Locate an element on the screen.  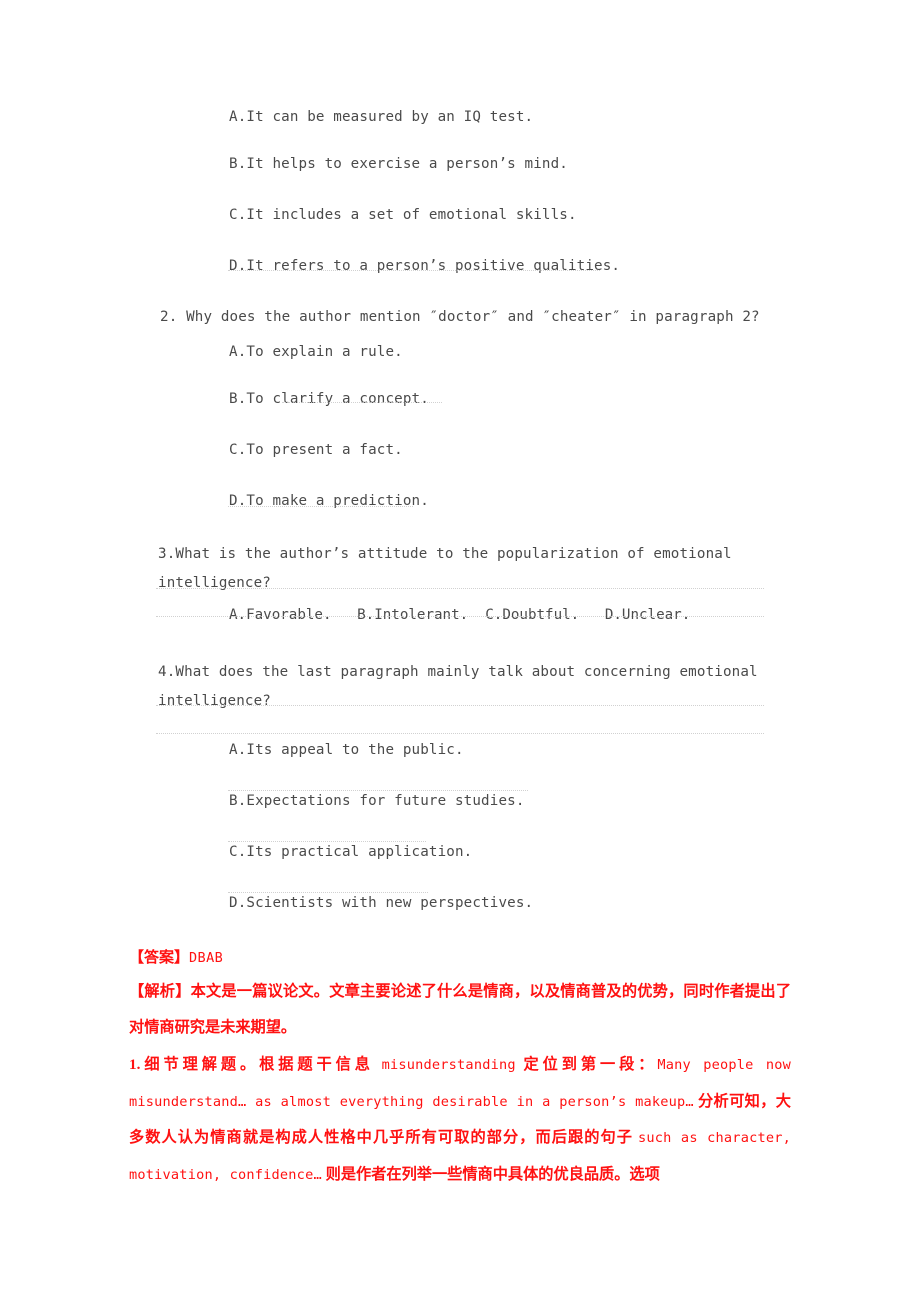
answer-line: 【答案】DBAB is located at coordinates (460, 958).